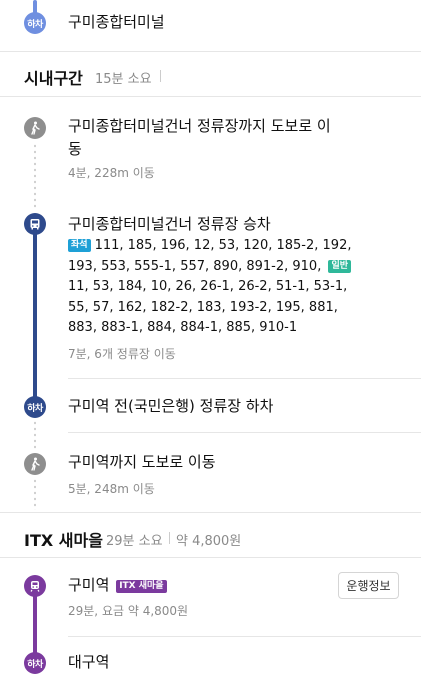 The image size is (421, 678). What do you see at coordinates (210, 74) in the screenshot?
I see `city-section-header: 시내구간 15분 소요` at bounding box center [210, 74].